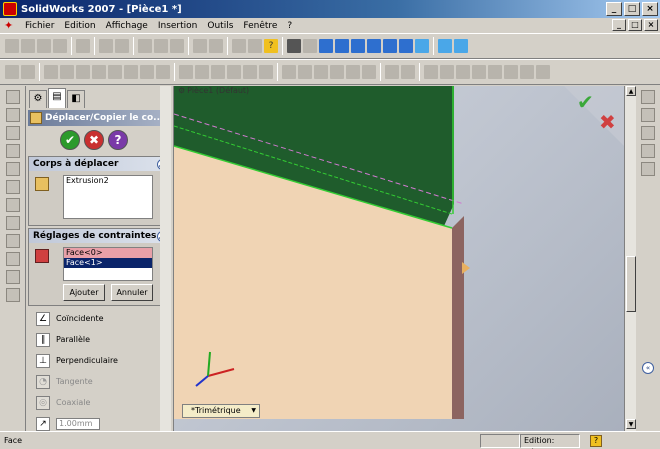 This screenshot has height=449, width=660. Describe the element at coordinates (13, 133) in the screenshot. I see `rectangle-tool-icon` at that location.